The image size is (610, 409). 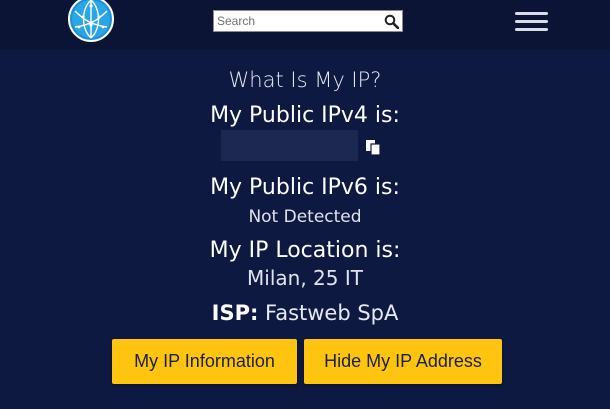 I want to click on copy-icon, so click(x=373, y=147).